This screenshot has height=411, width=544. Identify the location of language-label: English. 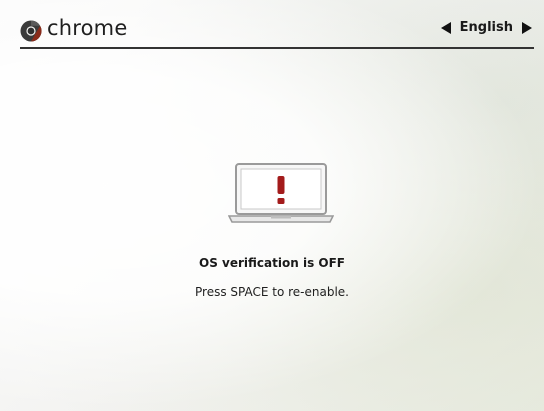
(486, 27).